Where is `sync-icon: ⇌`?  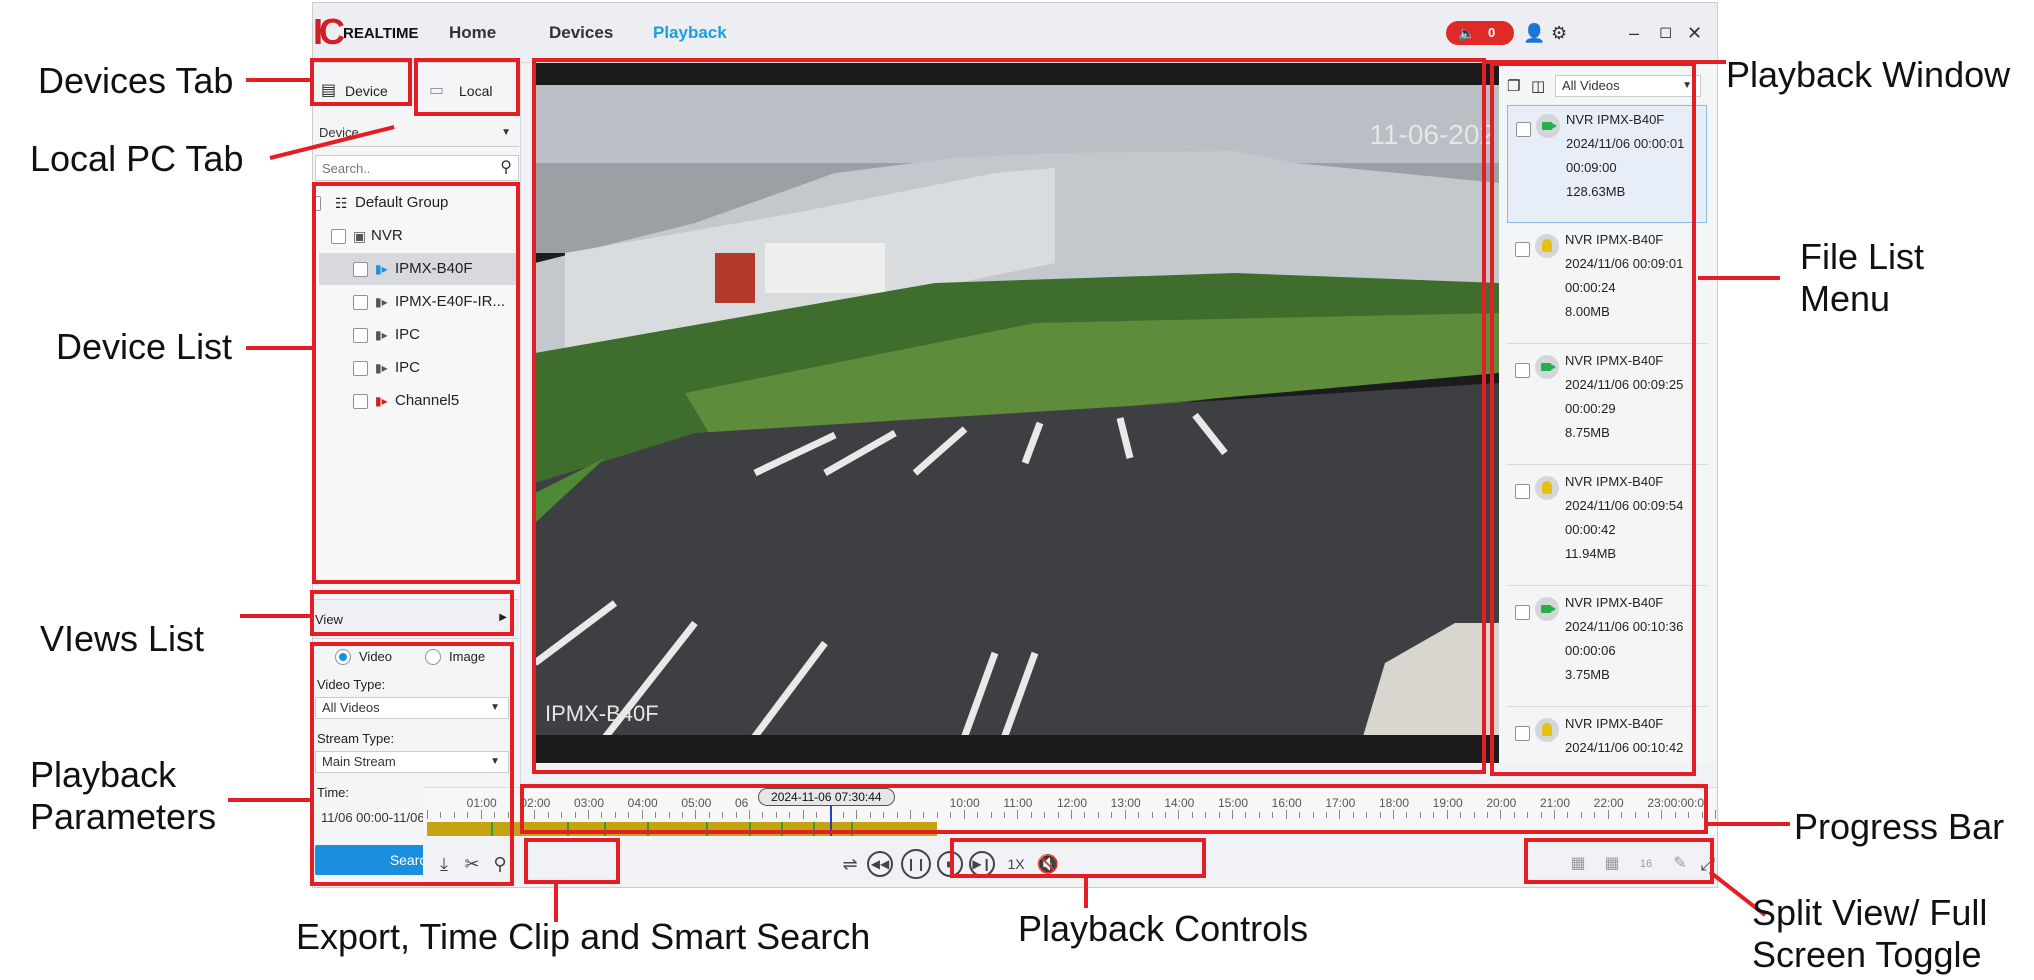 sync-icon: ⇌ is located at coordinates (850, 864).